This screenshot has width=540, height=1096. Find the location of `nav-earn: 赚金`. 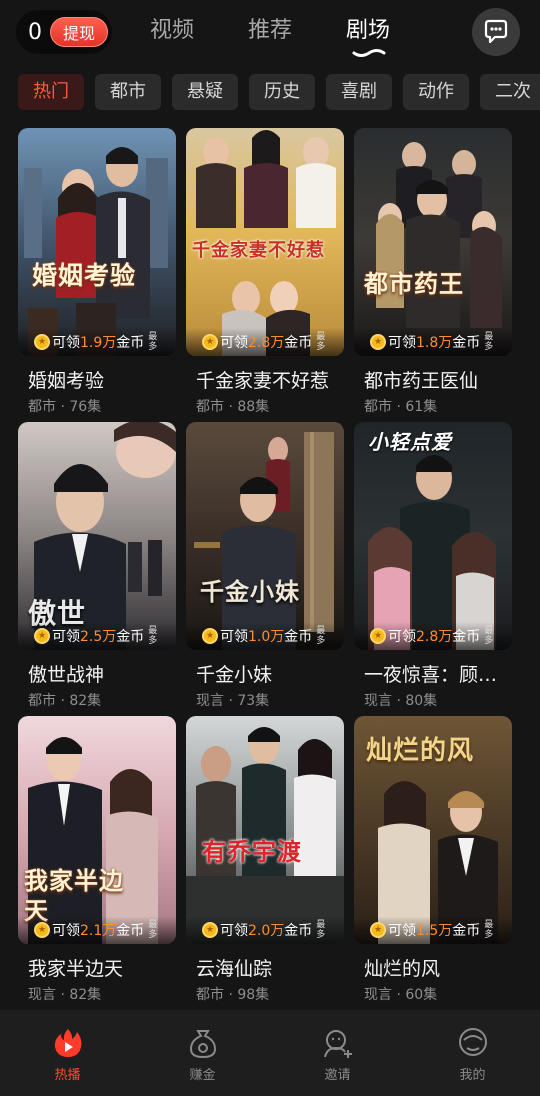

nav-earn: 赚金 is located at coordinates (202, 1053).